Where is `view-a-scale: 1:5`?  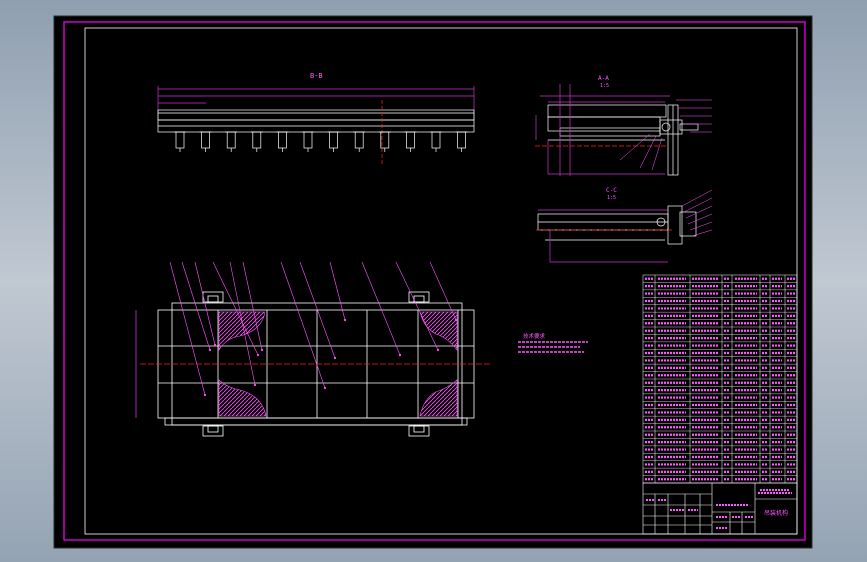 view-a-scale: 1:5 is located at coordinates (604, 86).